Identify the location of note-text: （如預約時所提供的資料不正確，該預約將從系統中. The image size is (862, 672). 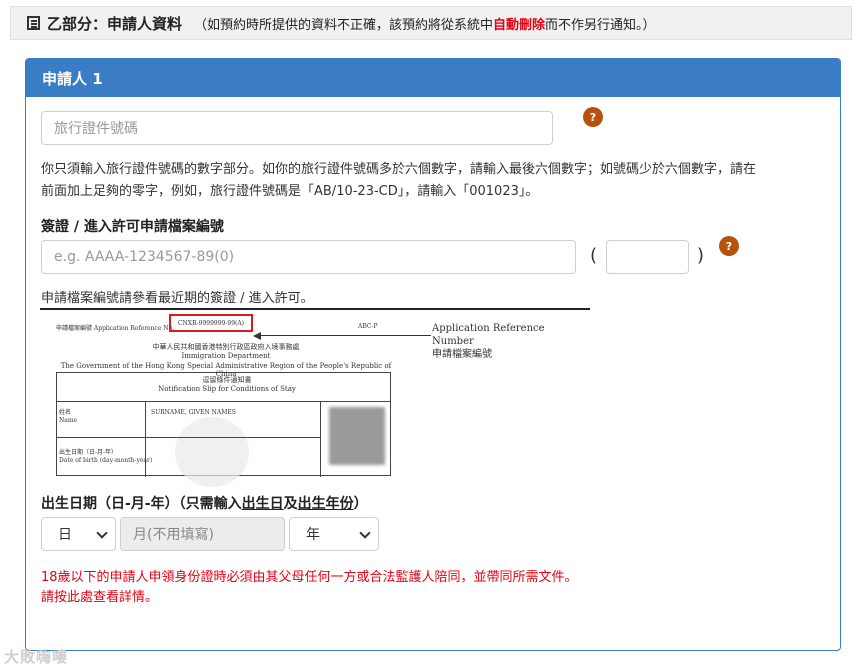
(344, 25).